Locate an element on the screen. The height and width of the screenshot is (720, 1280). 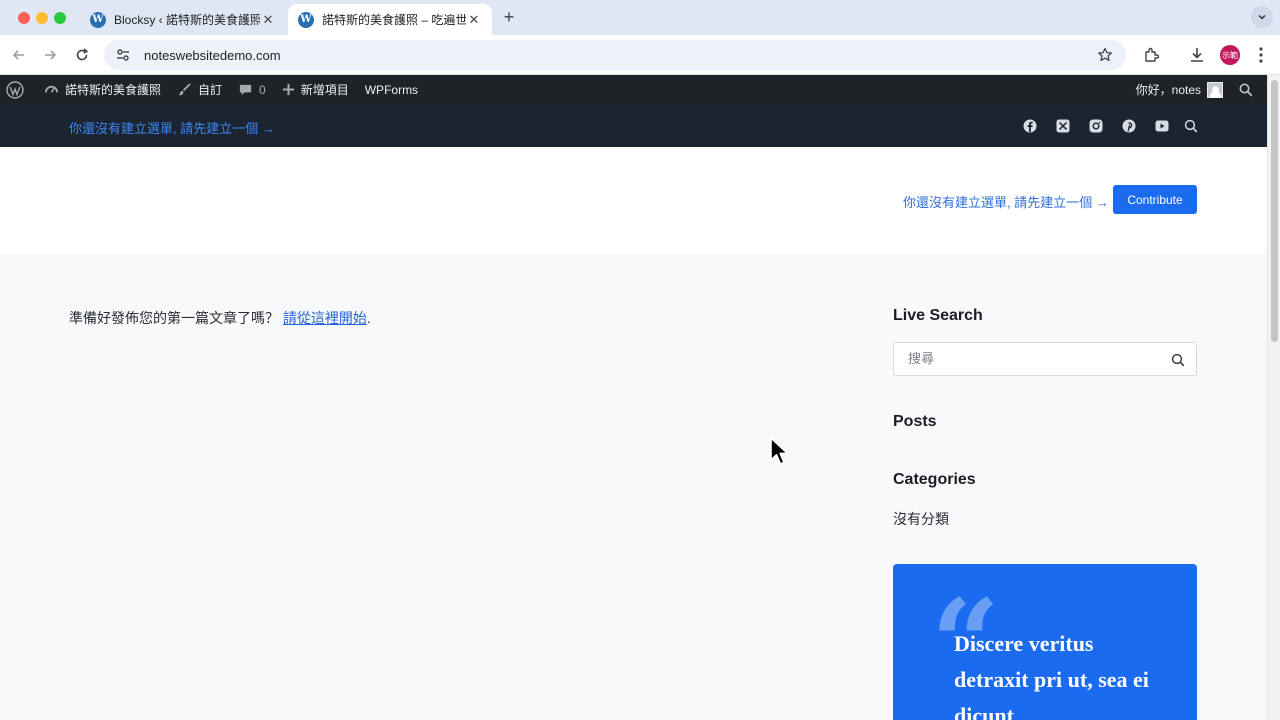
avatar is located at coordinates (1215, 89).